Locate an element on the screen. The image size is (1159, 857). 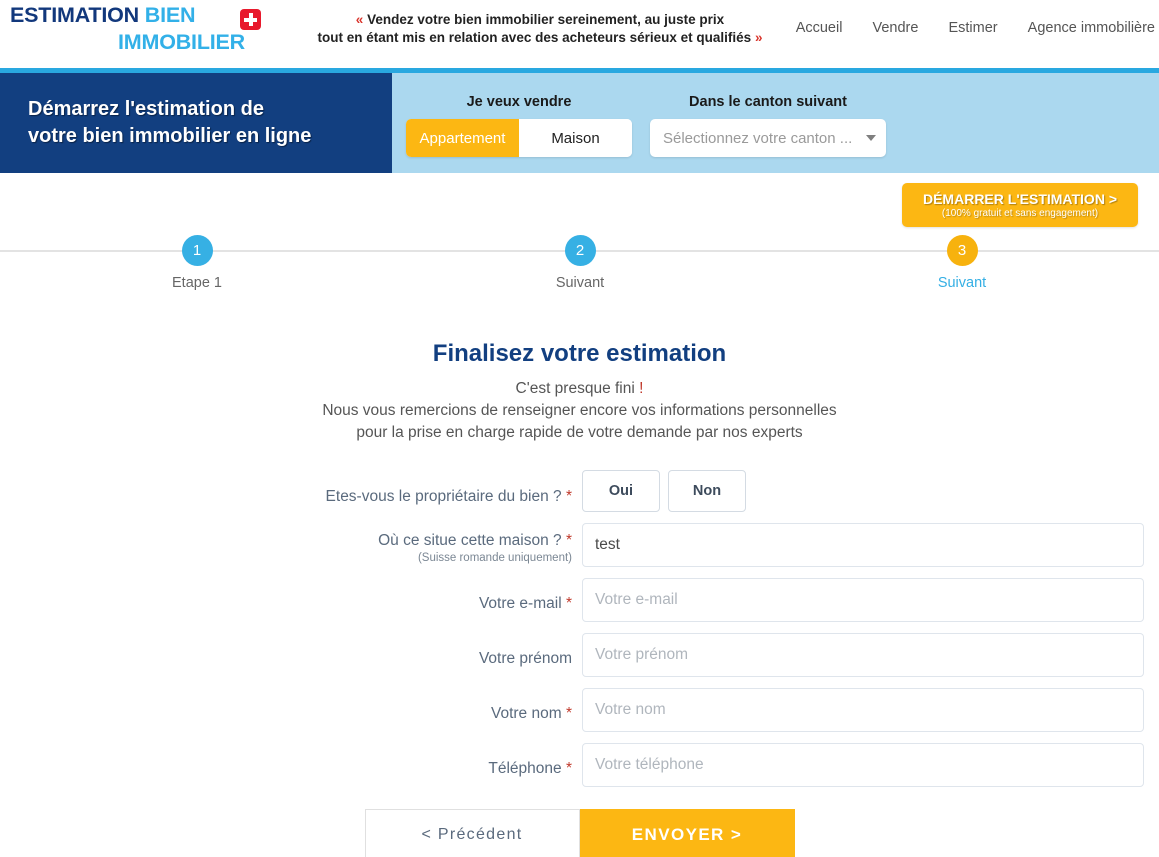
lastname-required-mark: * is located at coordinates (568, 713).